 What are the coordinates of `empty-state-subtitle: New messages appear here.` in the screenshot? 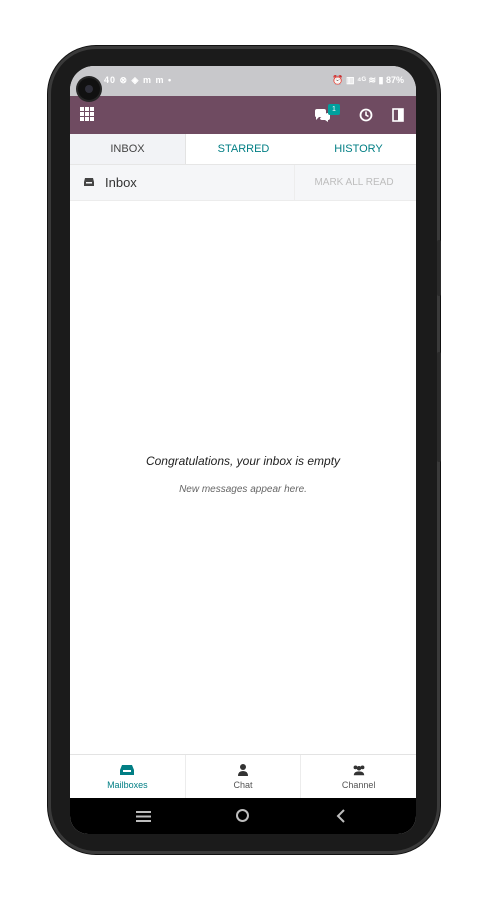 It's located at (243, 489).